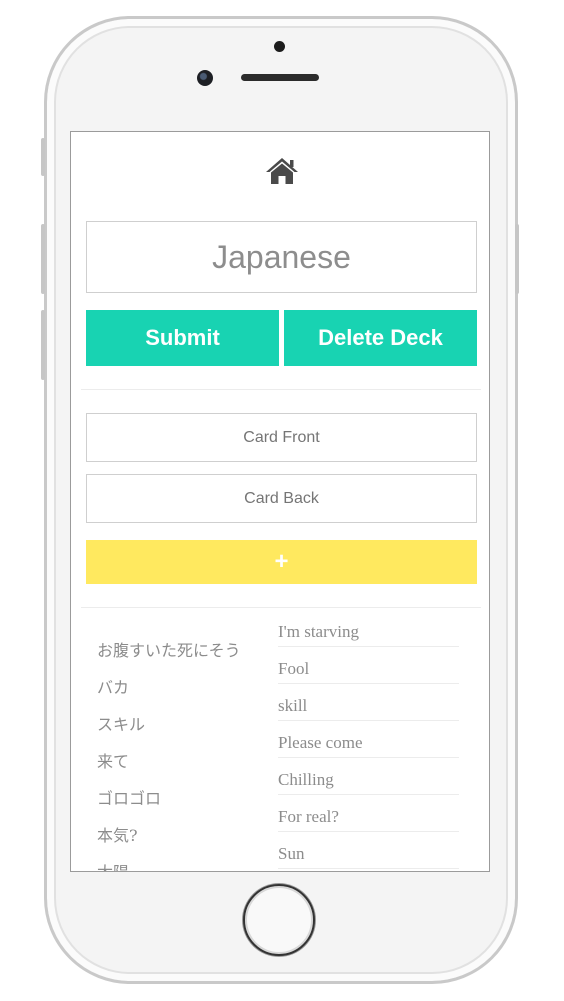 This screenshot has height=1001, width=564. I want to click on device-home-button, so click(279, 920).